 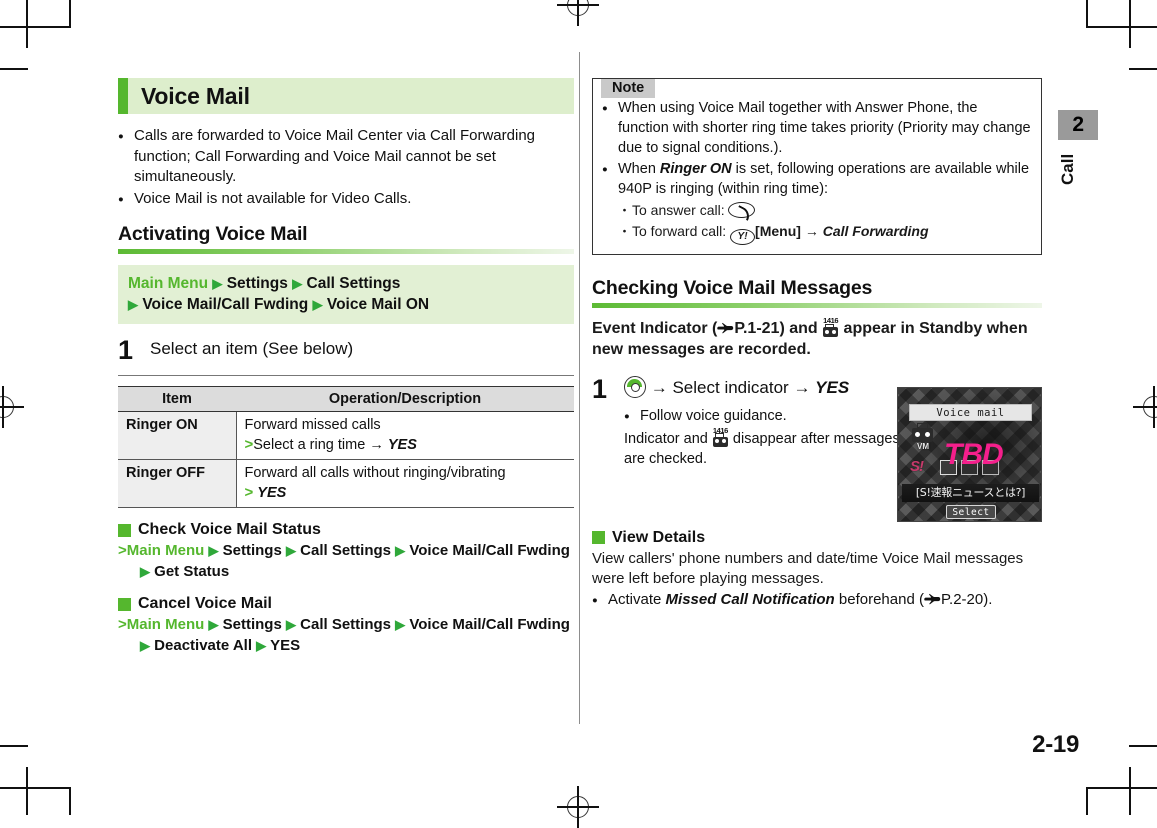 I want to click on screen-s1-icon: S!, so click(x=917, y=466).